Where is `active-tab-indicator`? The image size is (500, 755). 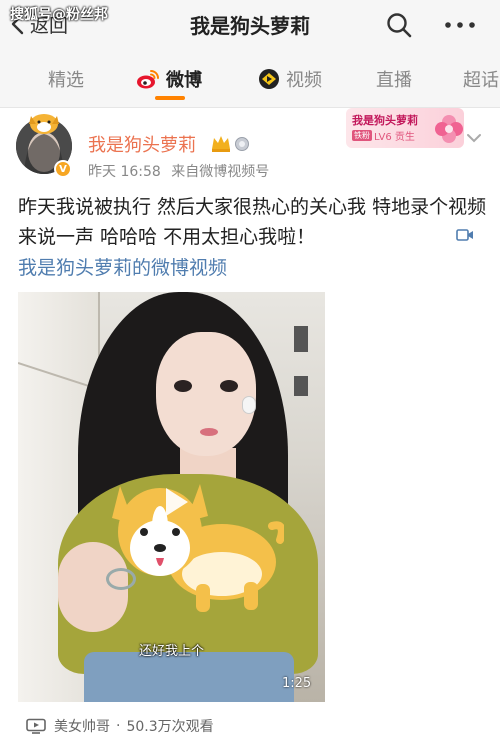
active-tab-indicator is located at coordinates (170, 98).